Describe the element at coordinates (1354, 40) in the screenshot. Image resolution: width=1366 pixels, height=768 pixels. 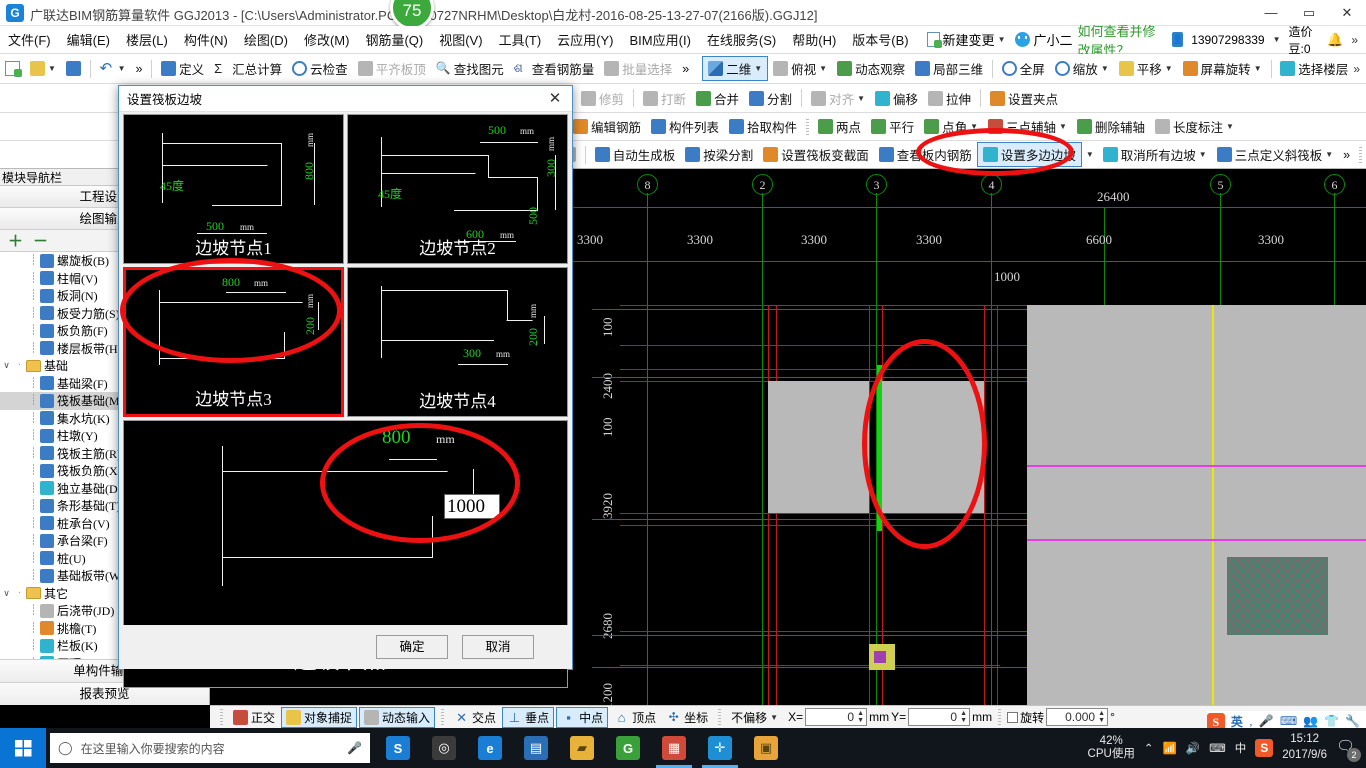
I see `menu-overflow-icon: »` at that location.